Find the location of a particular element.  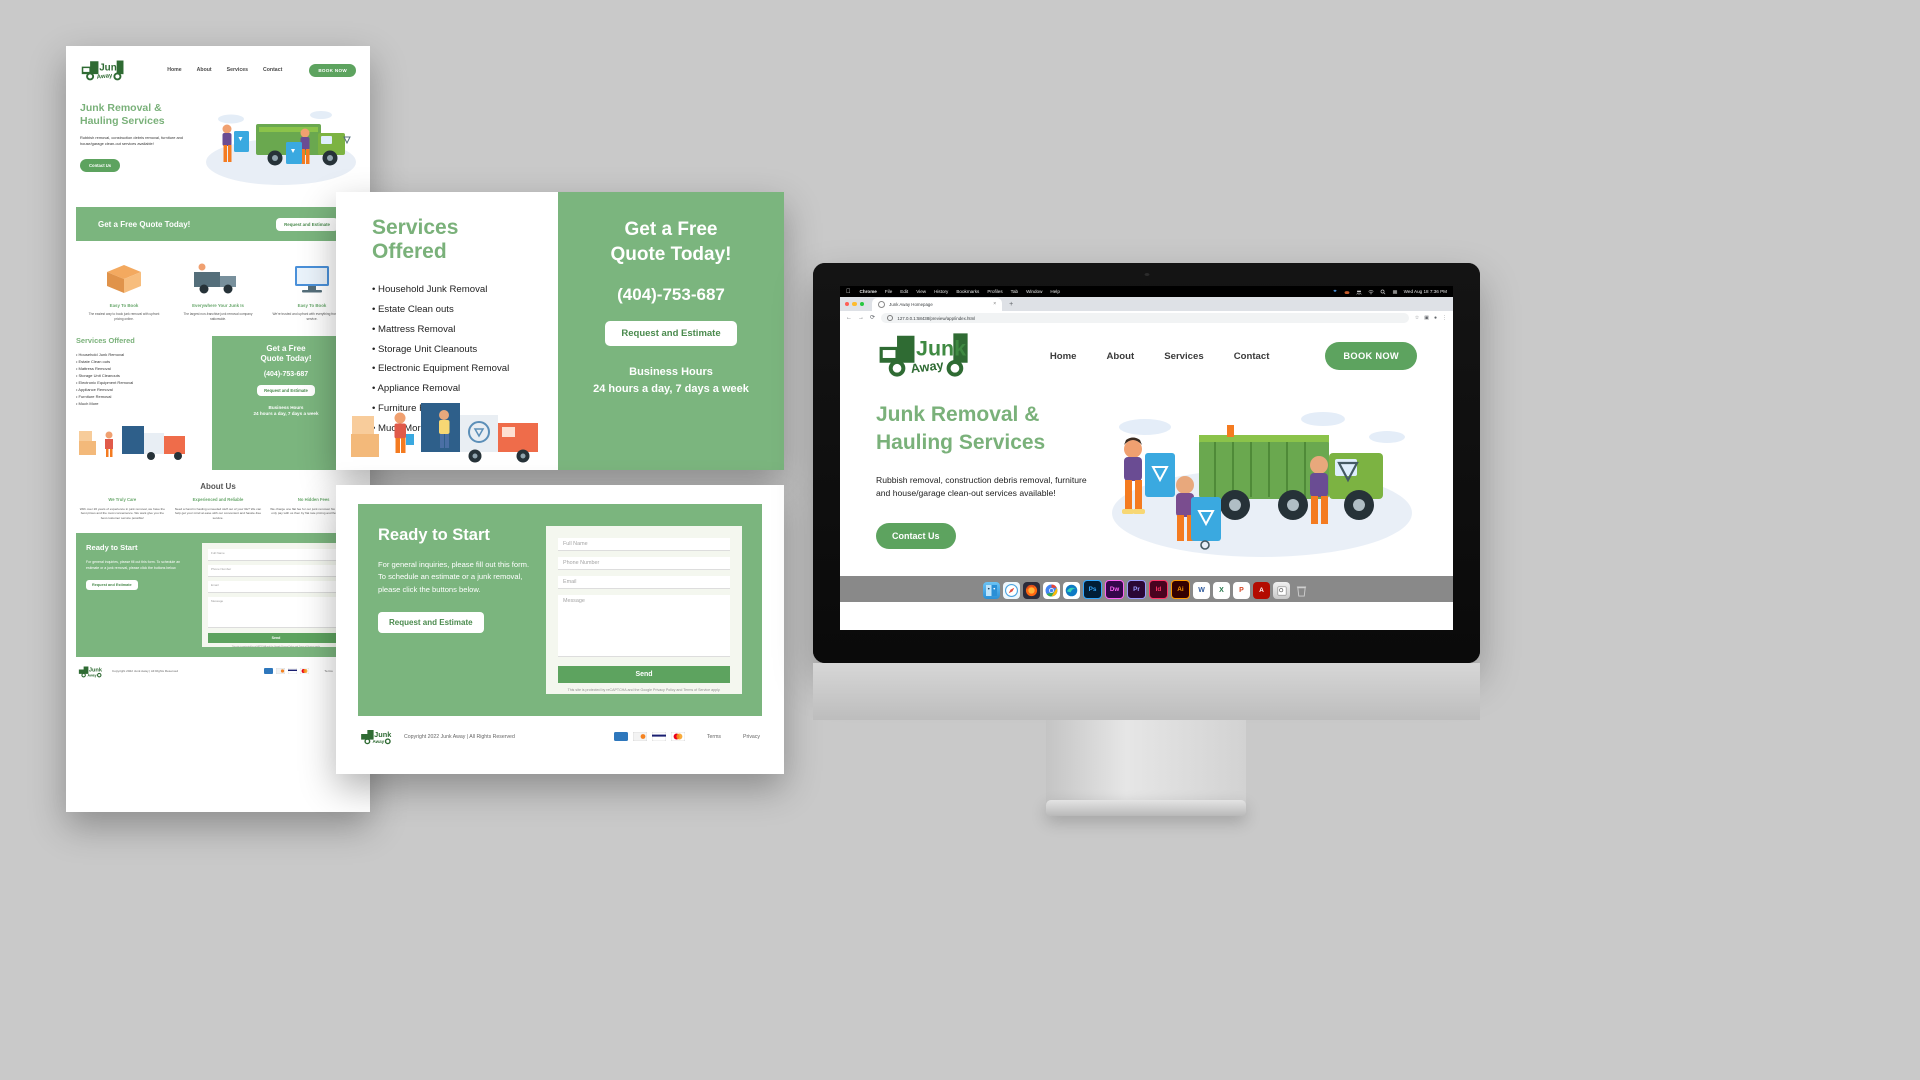

discover-icon is located at coordinates (281, 671).